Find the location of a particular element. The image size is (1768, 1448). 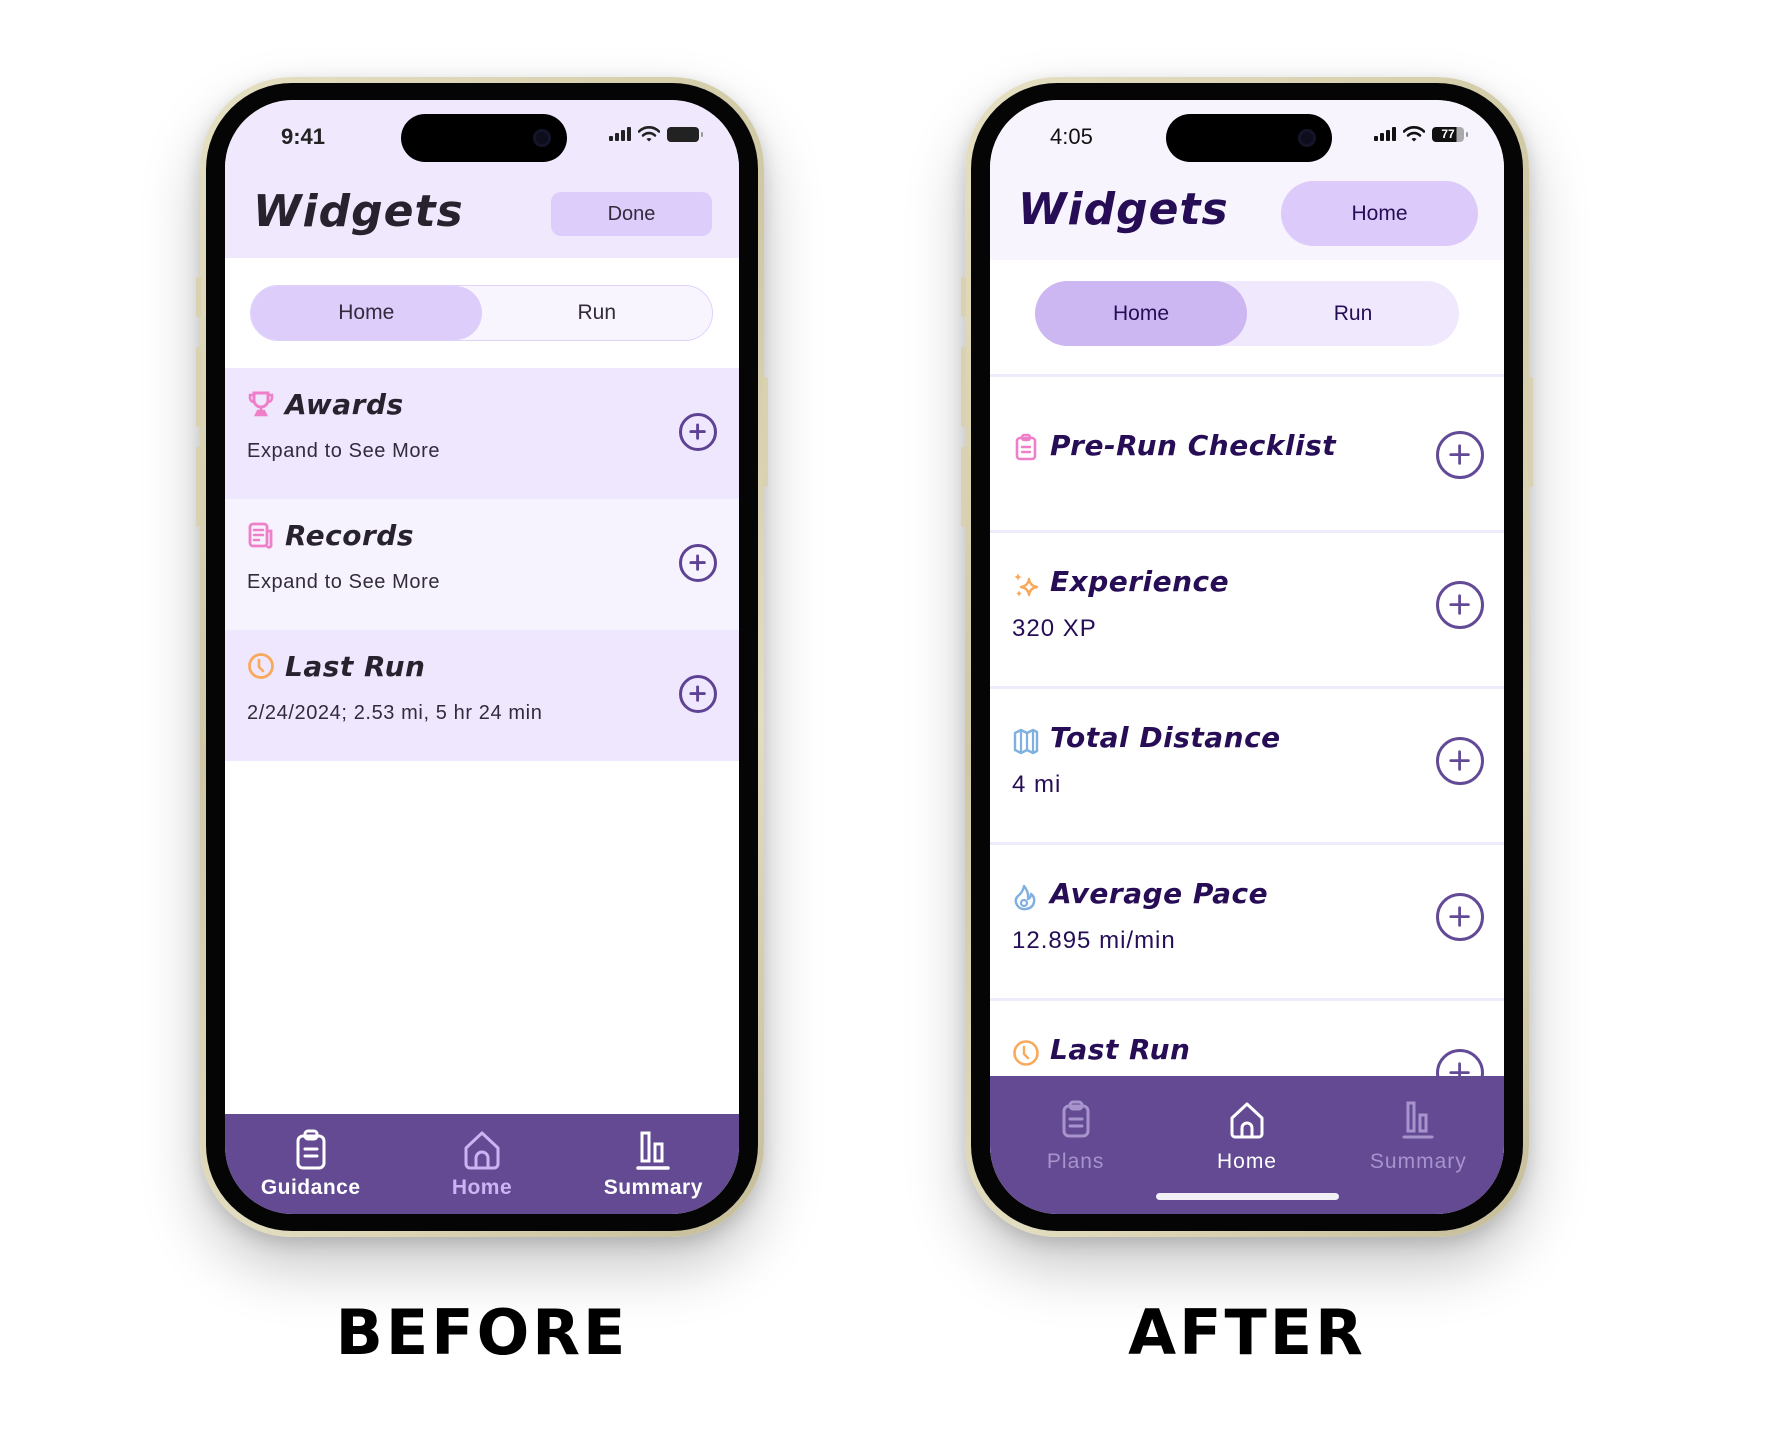

widget-row-experience: Experience 320 XP is located at coordinates (1247, 608).